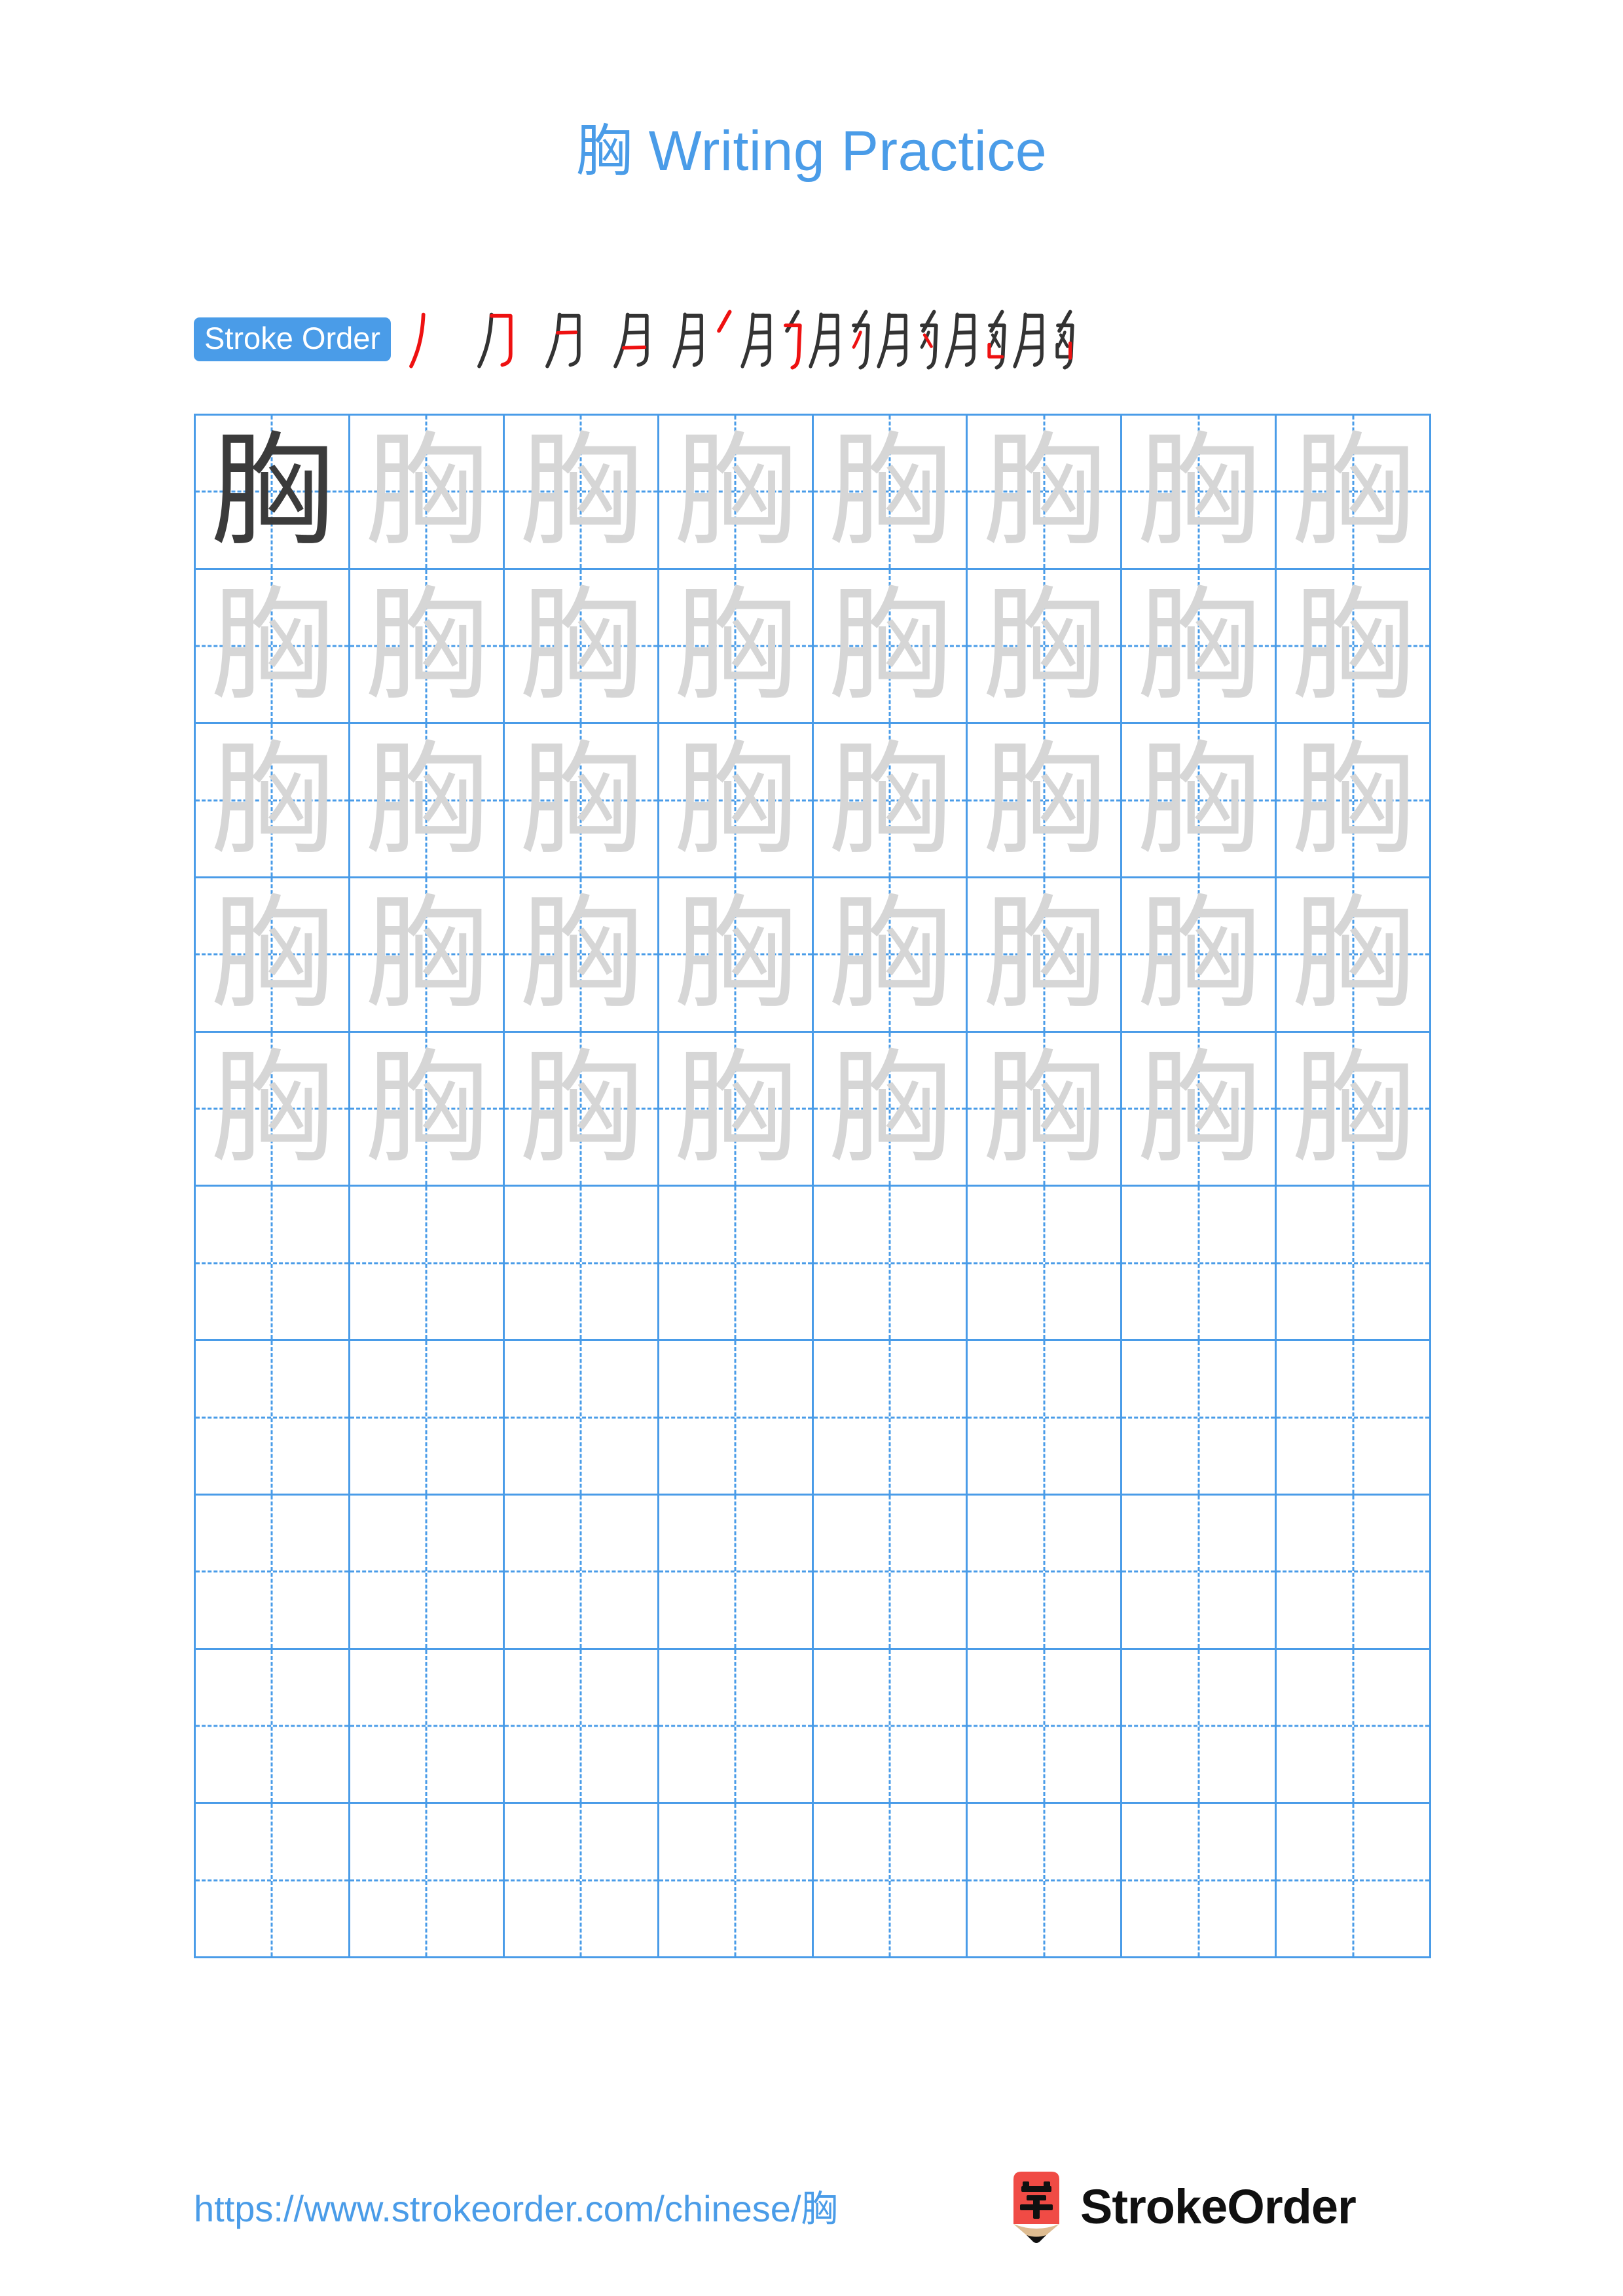  What do you see at coordinates (840, 151) in the screenshot?
I see `page-title-text: Writing Practice` at bounding box center [840, 151].